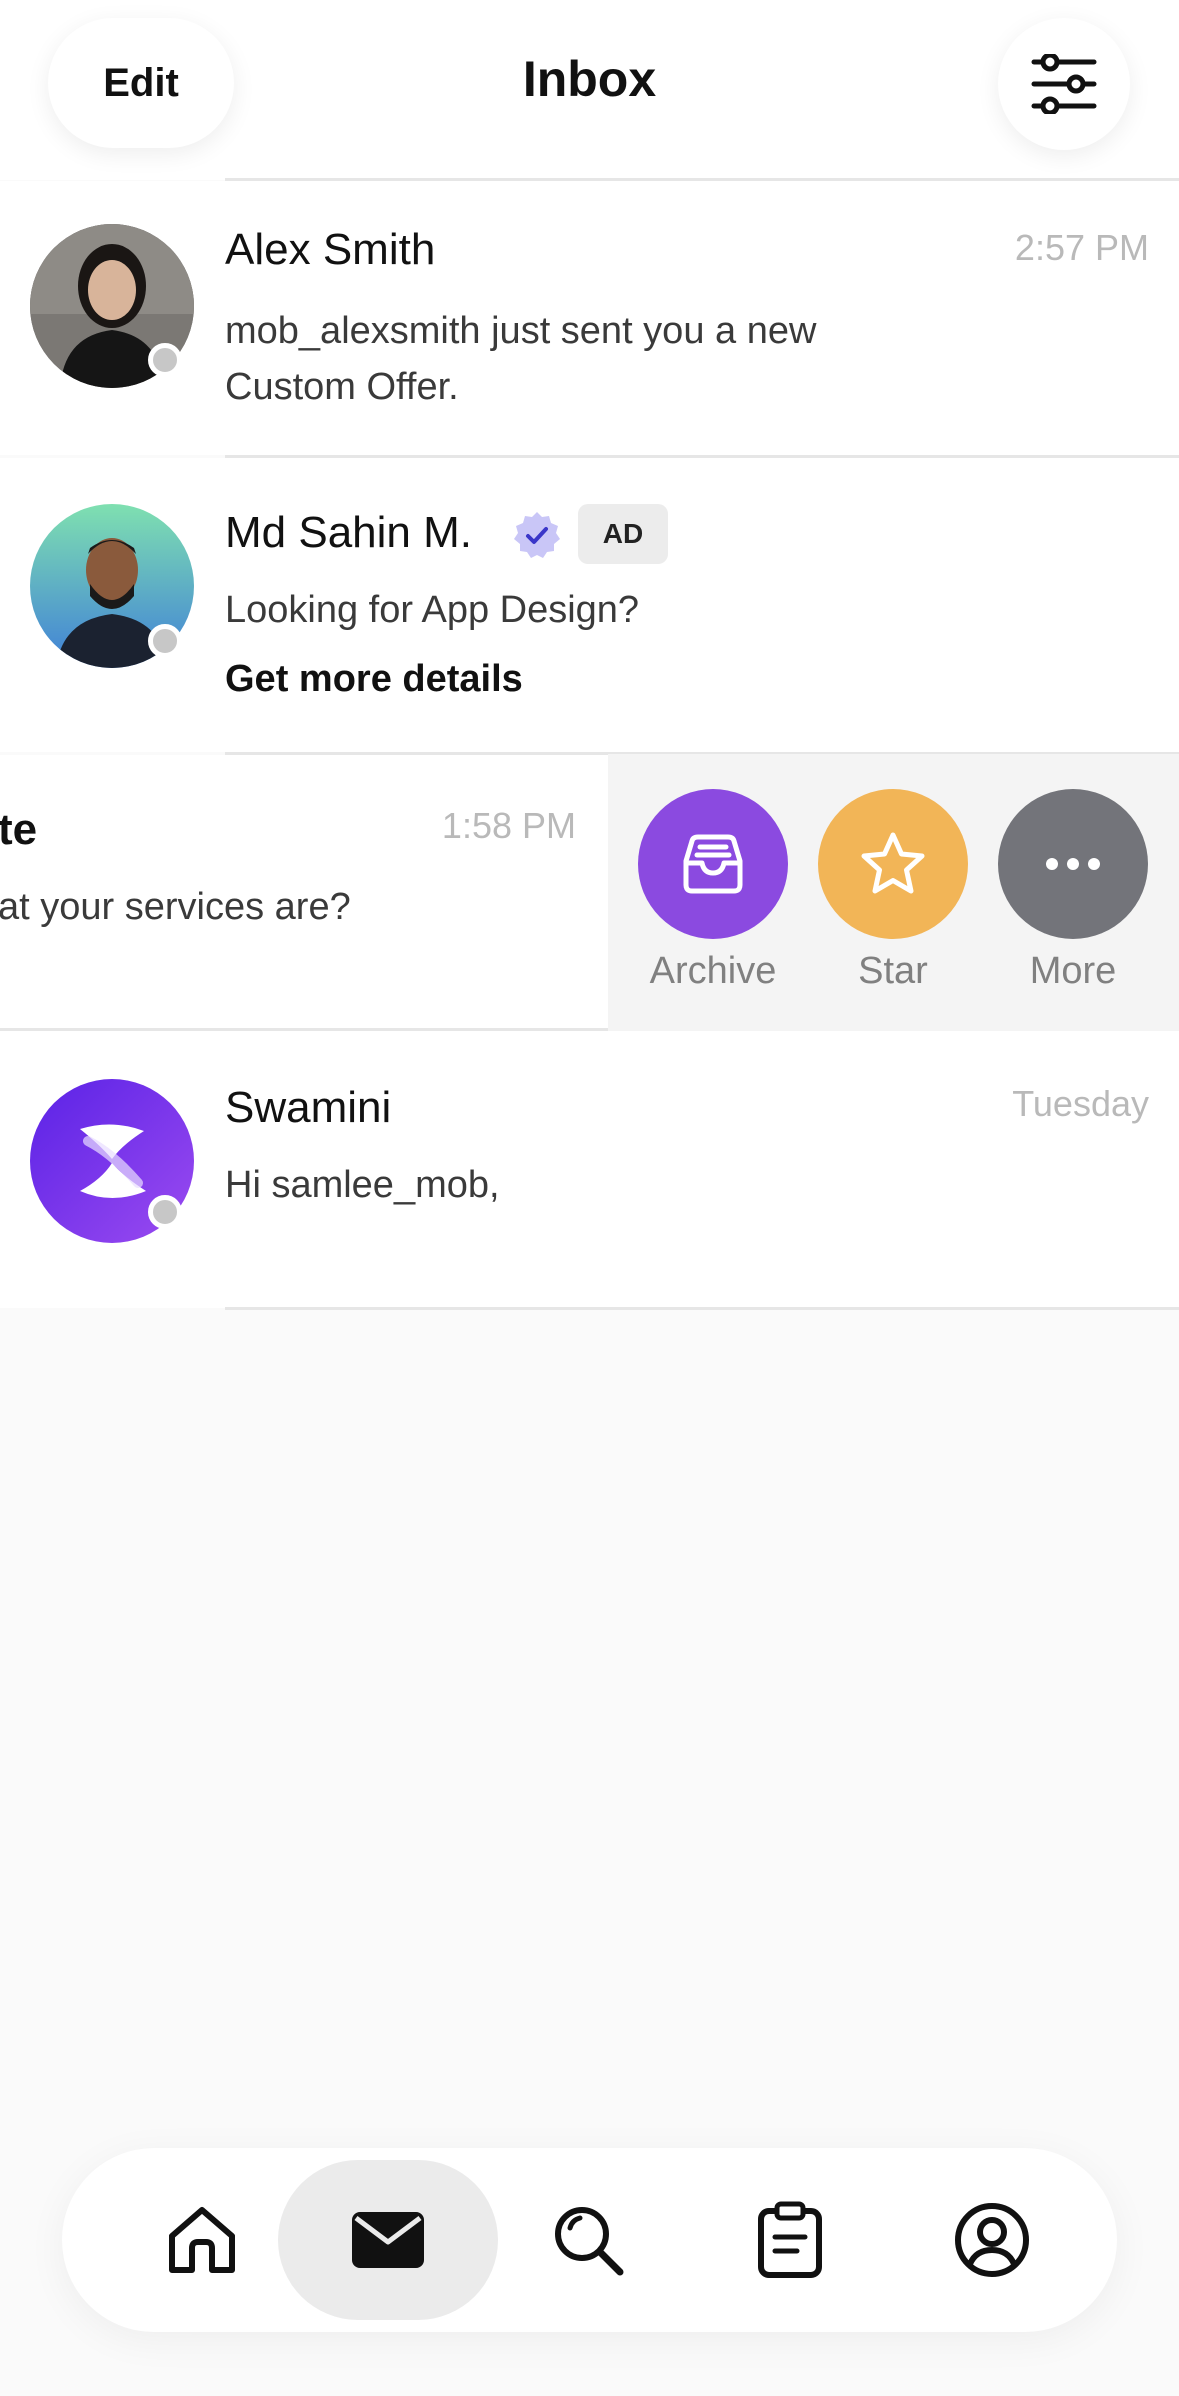 The height and width of the screenshot is (2396, 1179). What do you see at coordinates (362, 1185) in the screenshot?
I see `message-preview: Hi samlee_mob,` at bounding box center [362, 1185].